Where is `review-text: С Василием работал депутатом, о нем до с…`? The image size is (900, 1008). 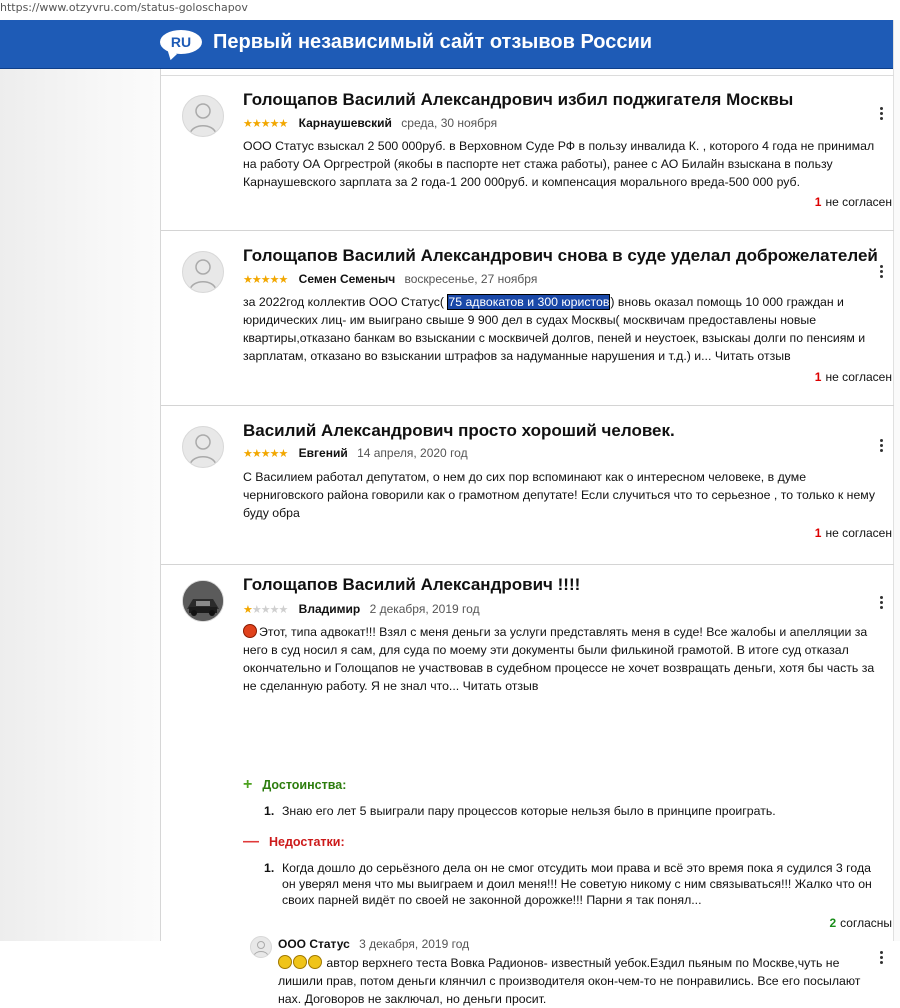 review-text: С Василием работал депутатом, о нем до с… is located at coordinates (559, 495).